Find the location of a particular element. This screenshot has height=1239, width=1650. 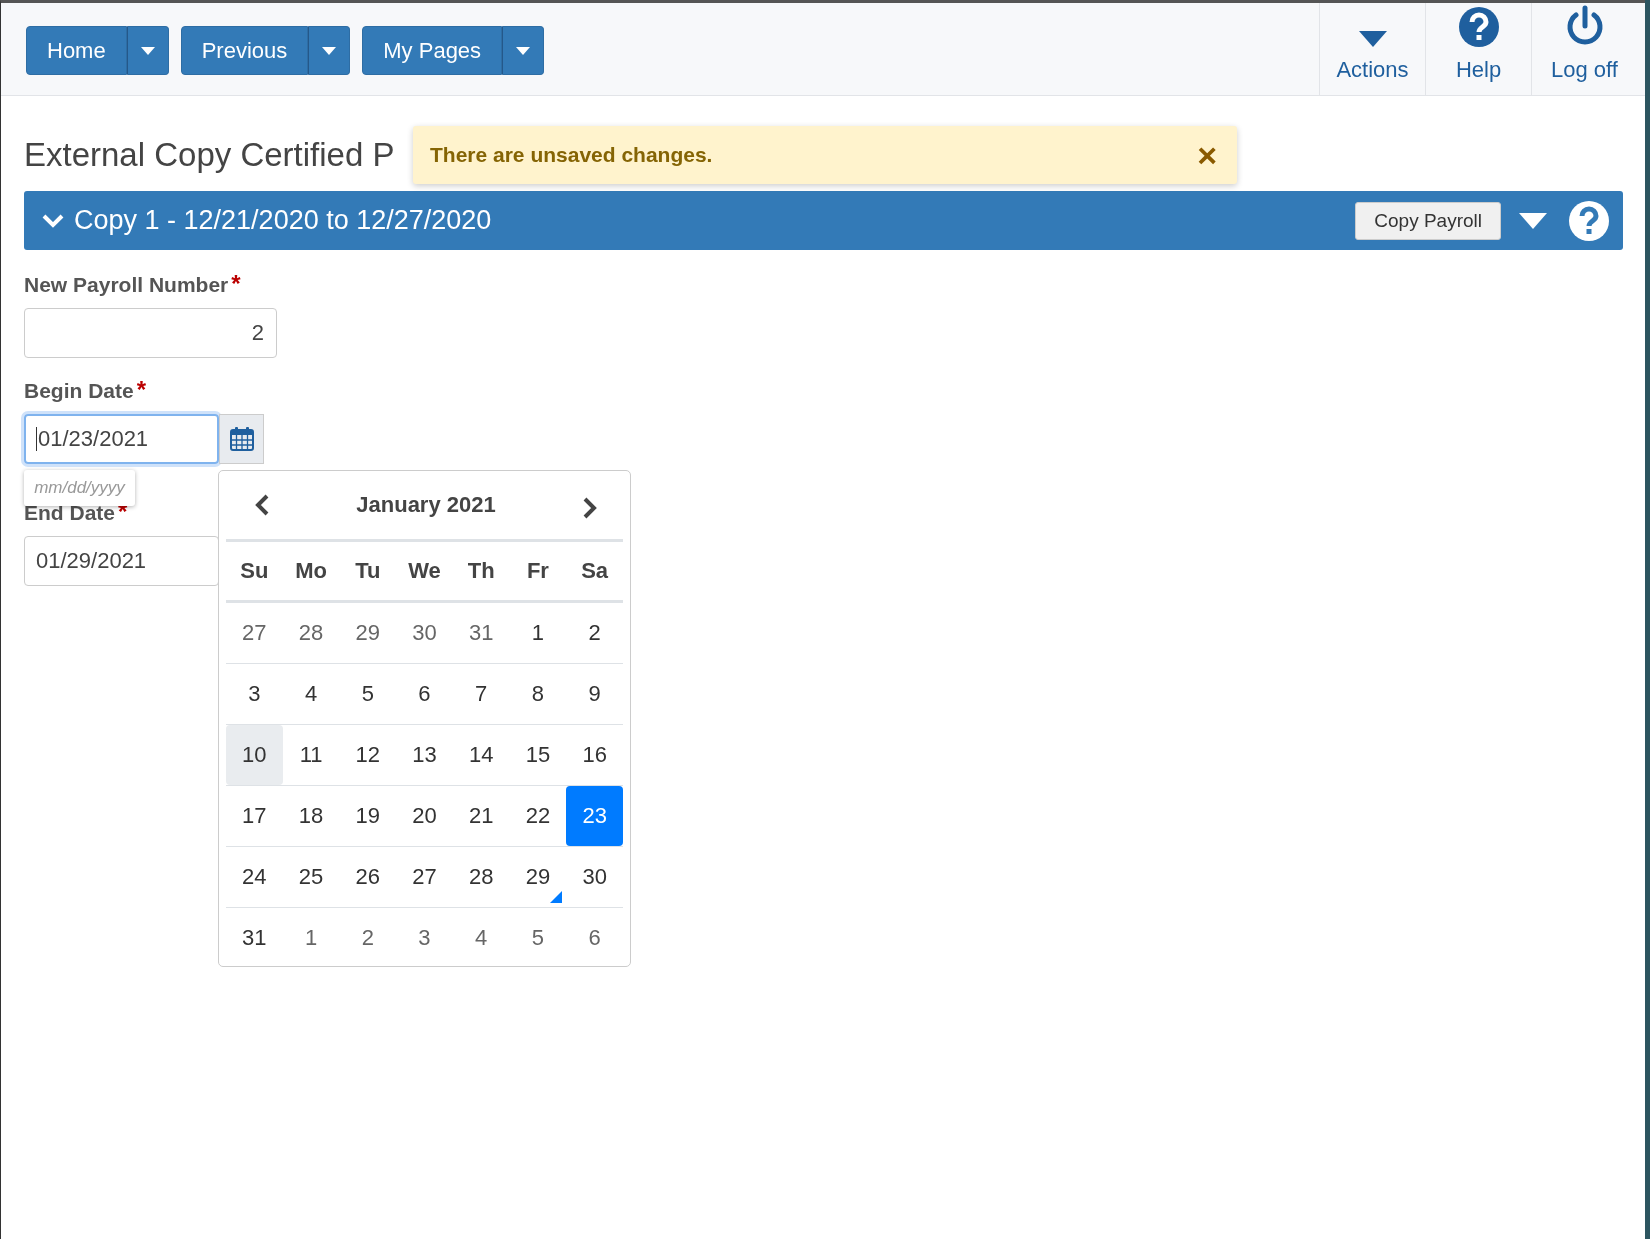

calendar-day: 18 is located at coordinates (311, 816).